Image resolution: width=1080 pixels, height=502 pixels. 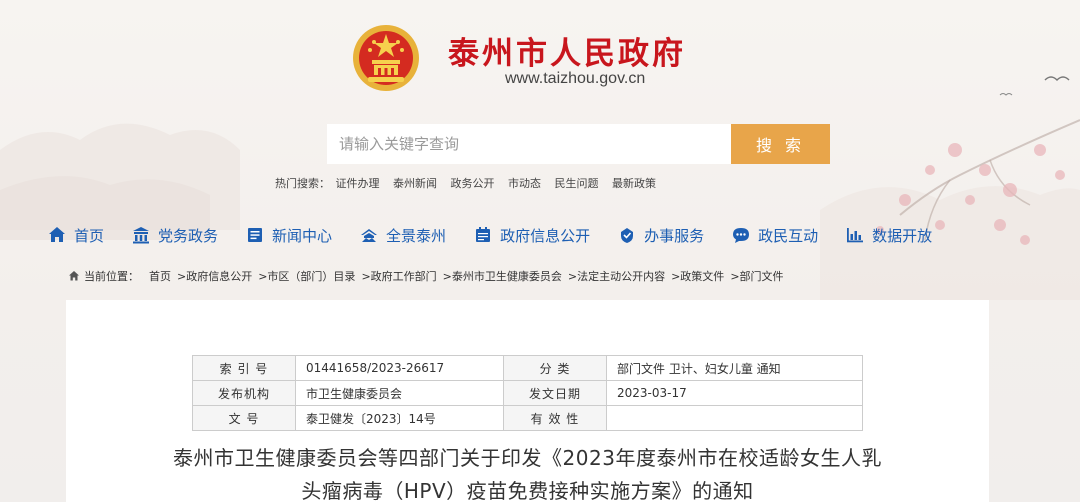 I want to click on site-title: 泰州市人民政府, so click(x=567, y=50).